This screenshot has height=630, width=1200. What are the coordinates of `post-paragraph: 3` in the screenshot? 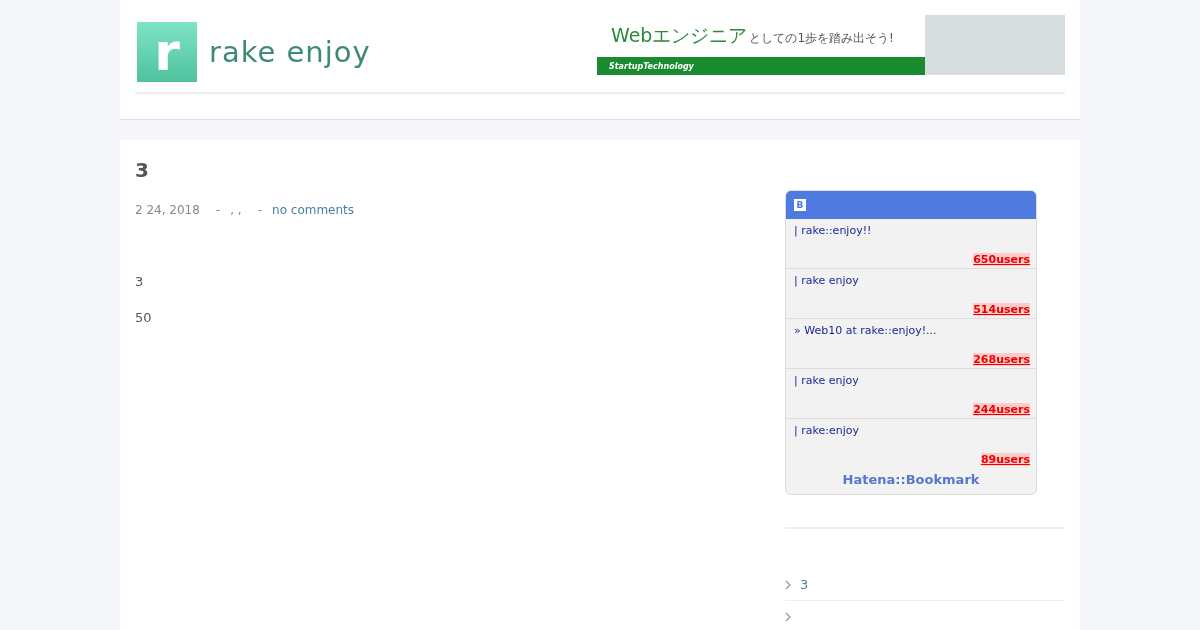 It's located at (140, 281).